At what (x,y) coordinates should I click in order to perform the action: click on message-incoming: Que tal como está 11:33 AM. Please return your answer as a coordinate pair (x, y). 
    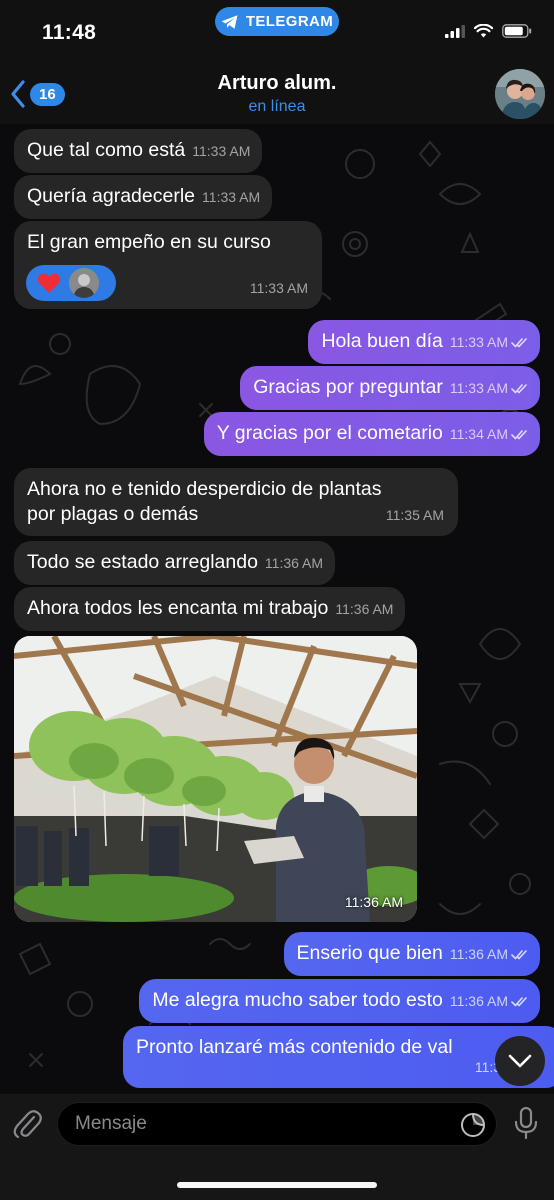
    Looking at the image, I should click on (138, 151).